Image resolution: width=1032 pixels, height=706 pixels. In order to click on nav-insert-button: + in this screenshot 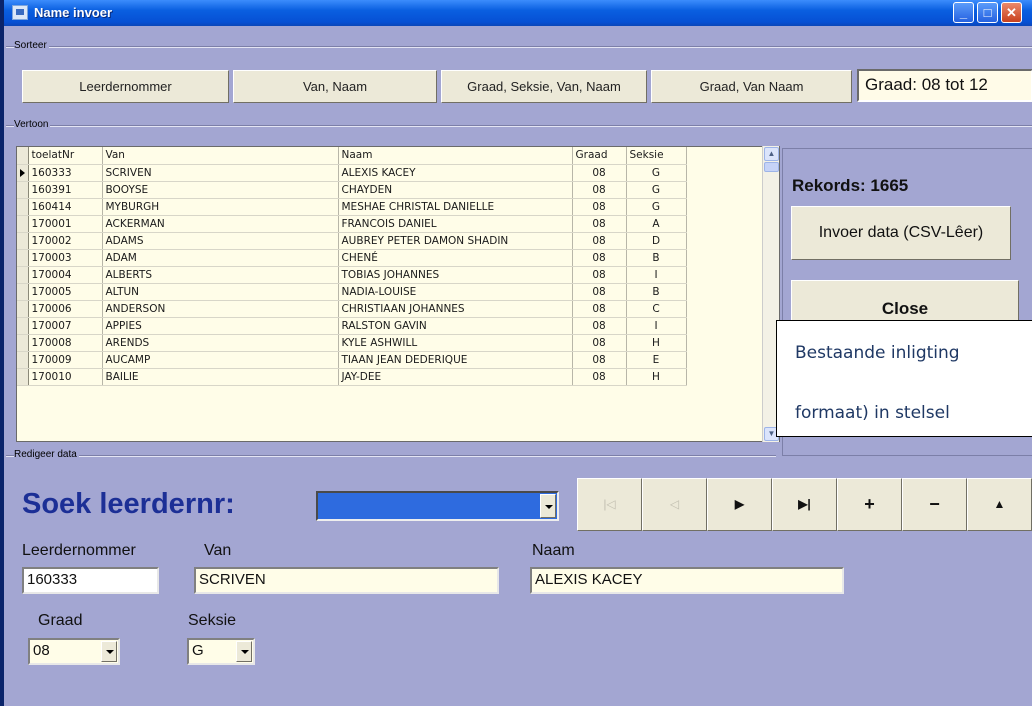, I will do `click(869, 504)`.